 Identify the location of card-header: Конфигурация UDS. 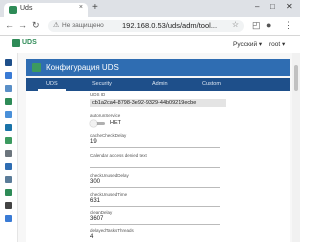
(158, 67).